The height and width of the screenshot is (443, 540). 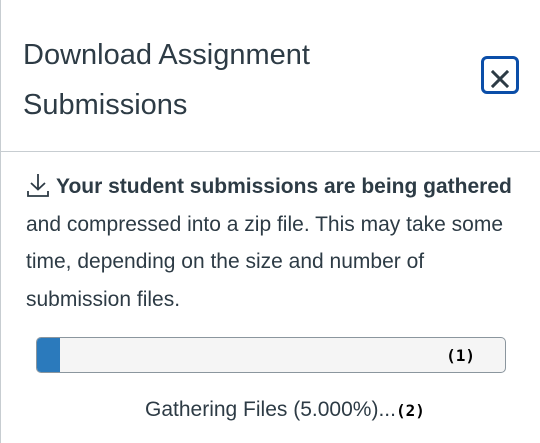 I want to click on progress-fill, so click(x=49, y=355).